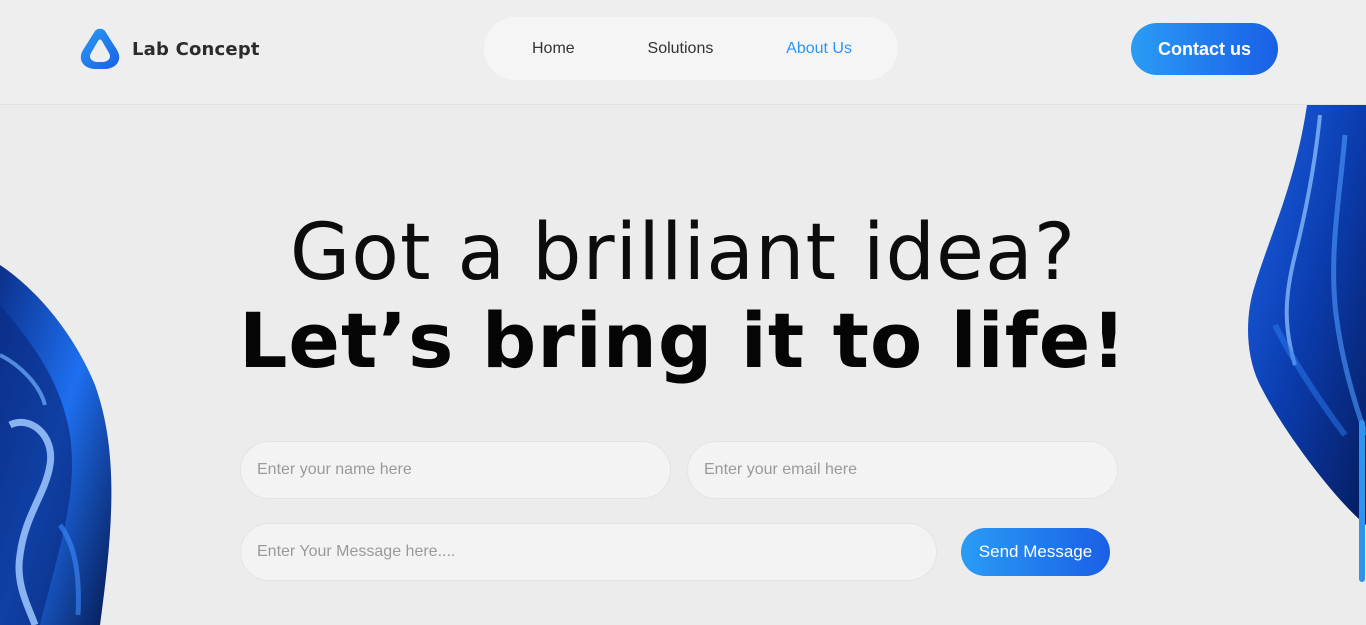  Describe the element at coordinates (1204, 49) in the screenshot. I see `contact-us-button: Contact us` at that location.